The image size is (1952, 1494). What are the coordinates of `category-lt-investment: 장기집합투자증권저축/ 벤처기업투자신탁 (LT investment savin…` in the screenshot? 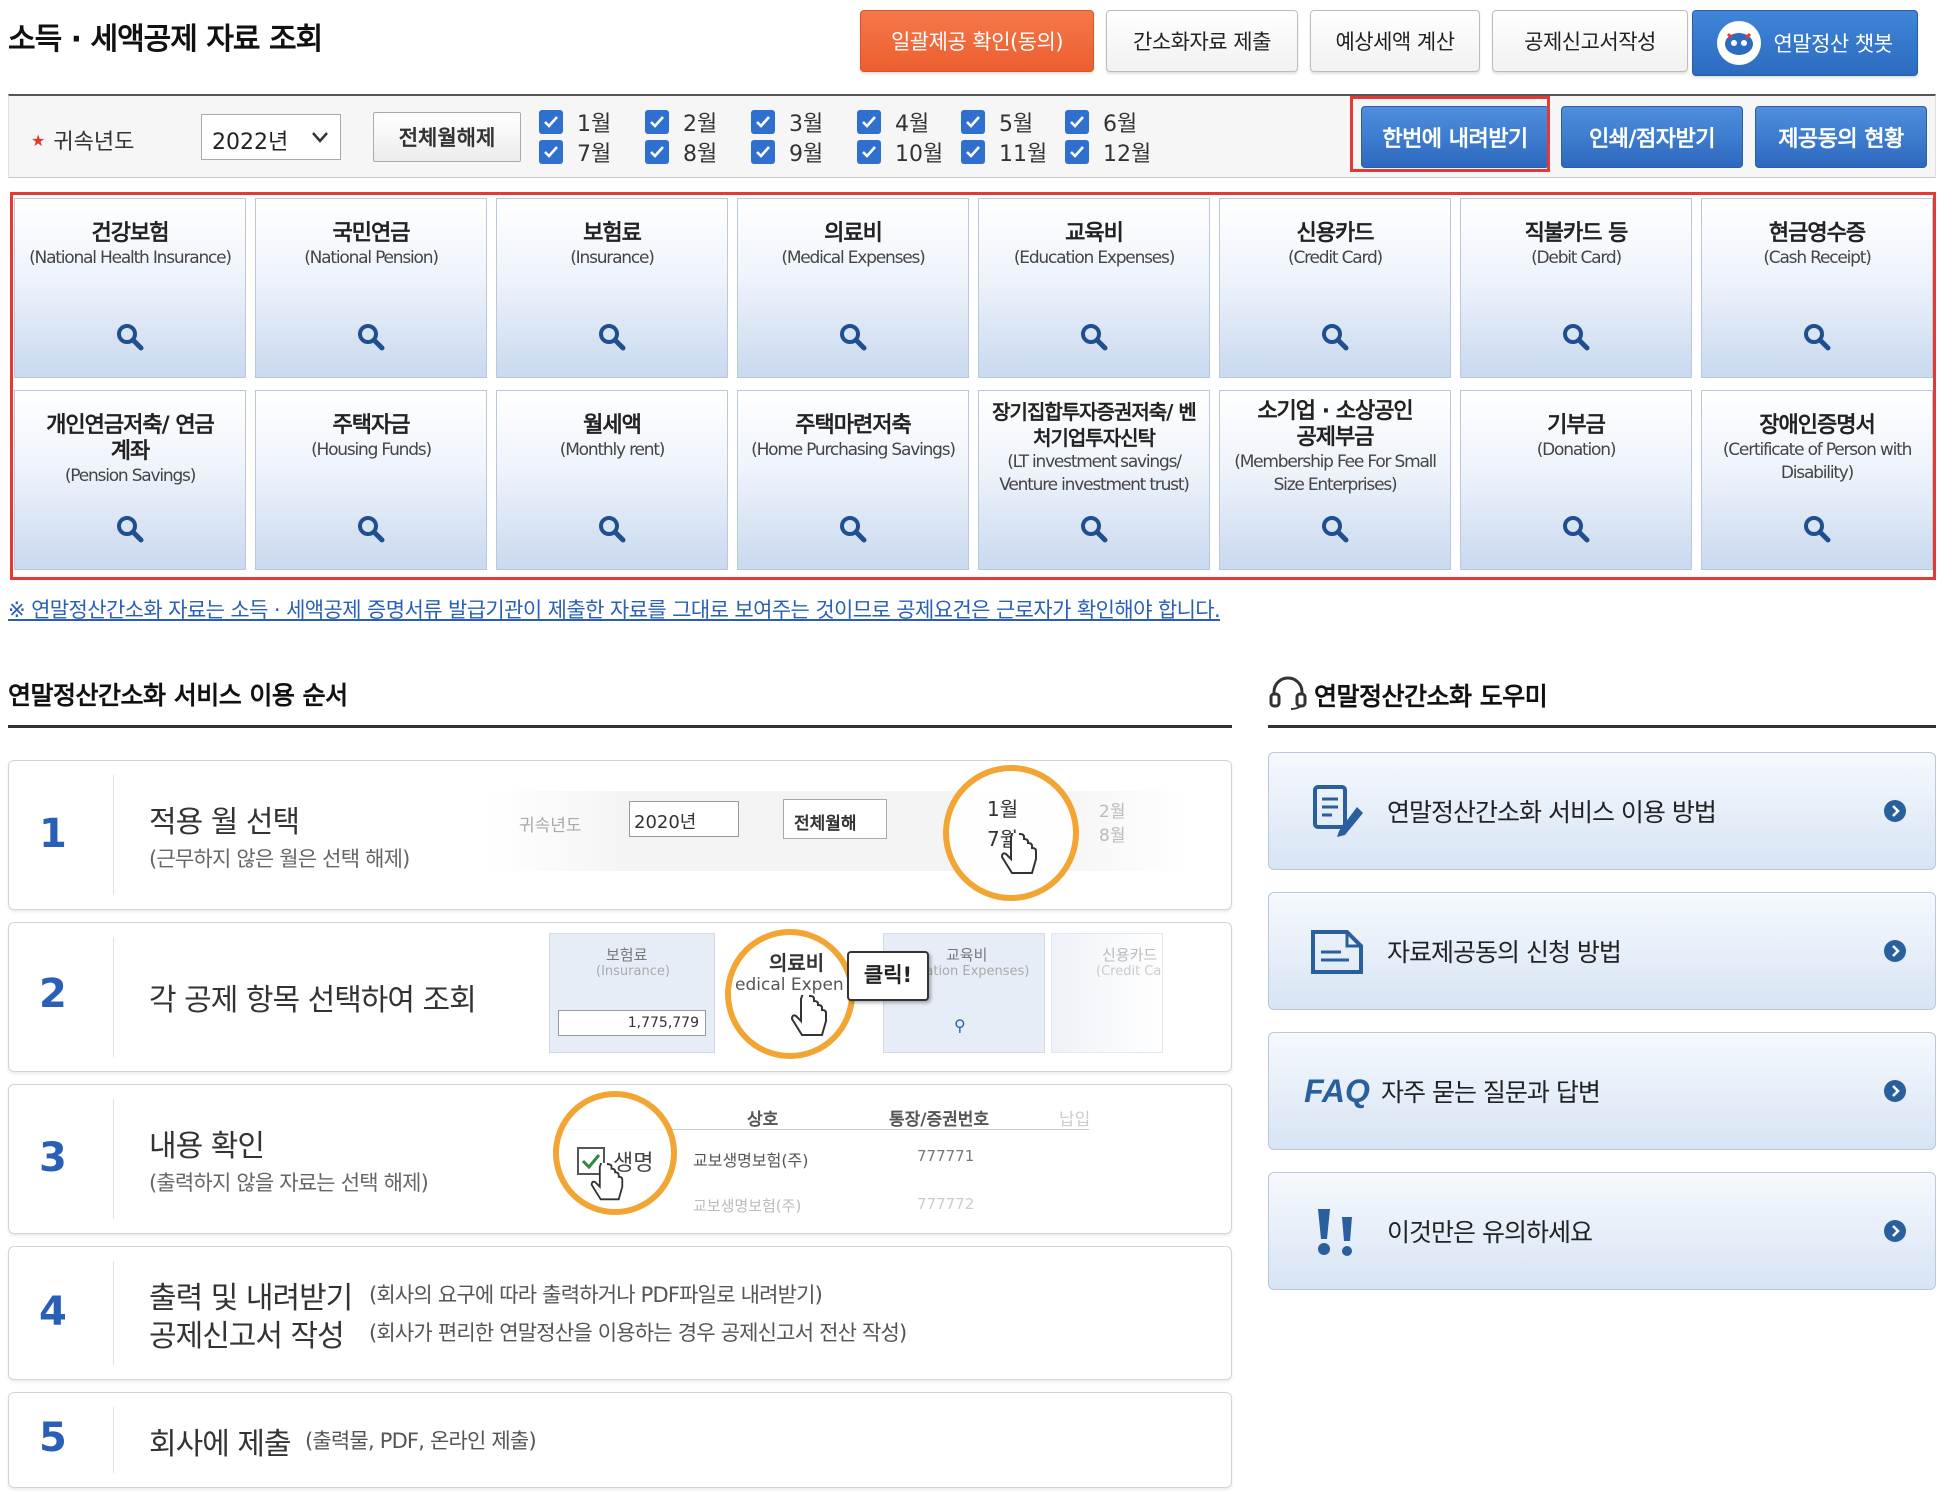 It's located at (1094, 480).